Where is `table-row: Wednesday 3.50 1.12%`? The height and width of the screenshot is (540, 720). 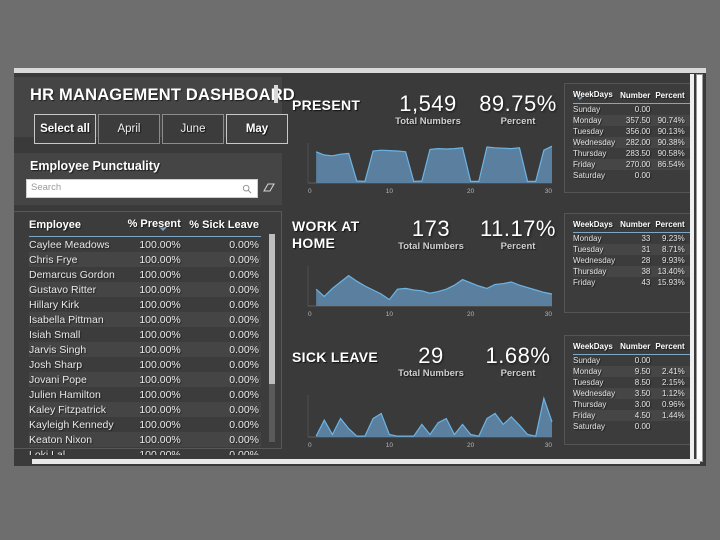
table-row: Wednesday 3.50 1.12% is located at coordinates (631, 393).